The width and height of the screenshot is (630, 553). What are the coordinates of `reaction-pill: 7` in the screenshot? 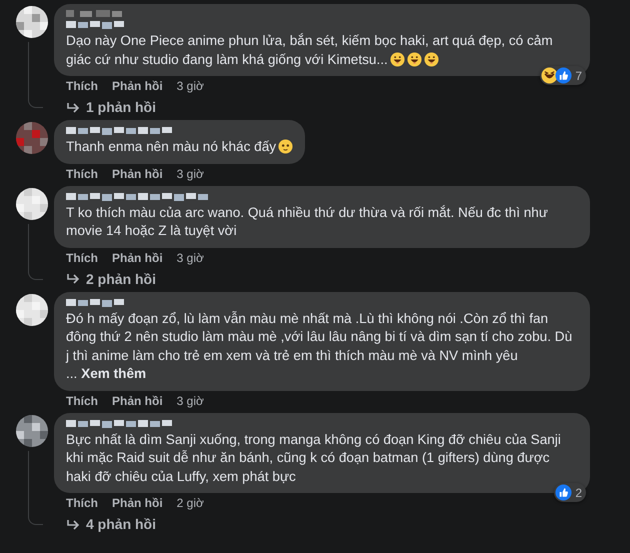 It's located at (563, 75).